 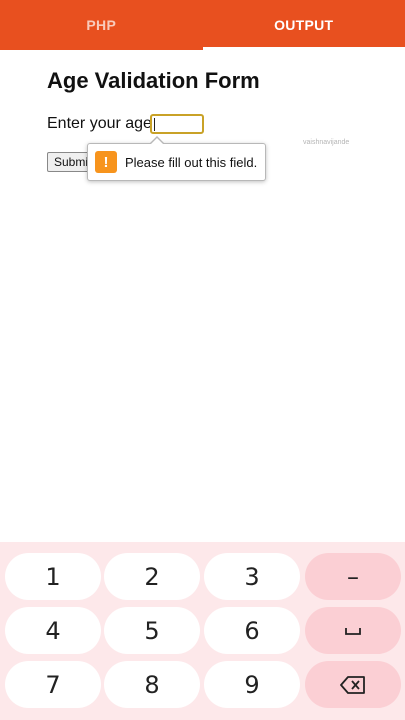 I want to click on validation-tooltip: ! Please fill out this field., so click(x=176, y=158).